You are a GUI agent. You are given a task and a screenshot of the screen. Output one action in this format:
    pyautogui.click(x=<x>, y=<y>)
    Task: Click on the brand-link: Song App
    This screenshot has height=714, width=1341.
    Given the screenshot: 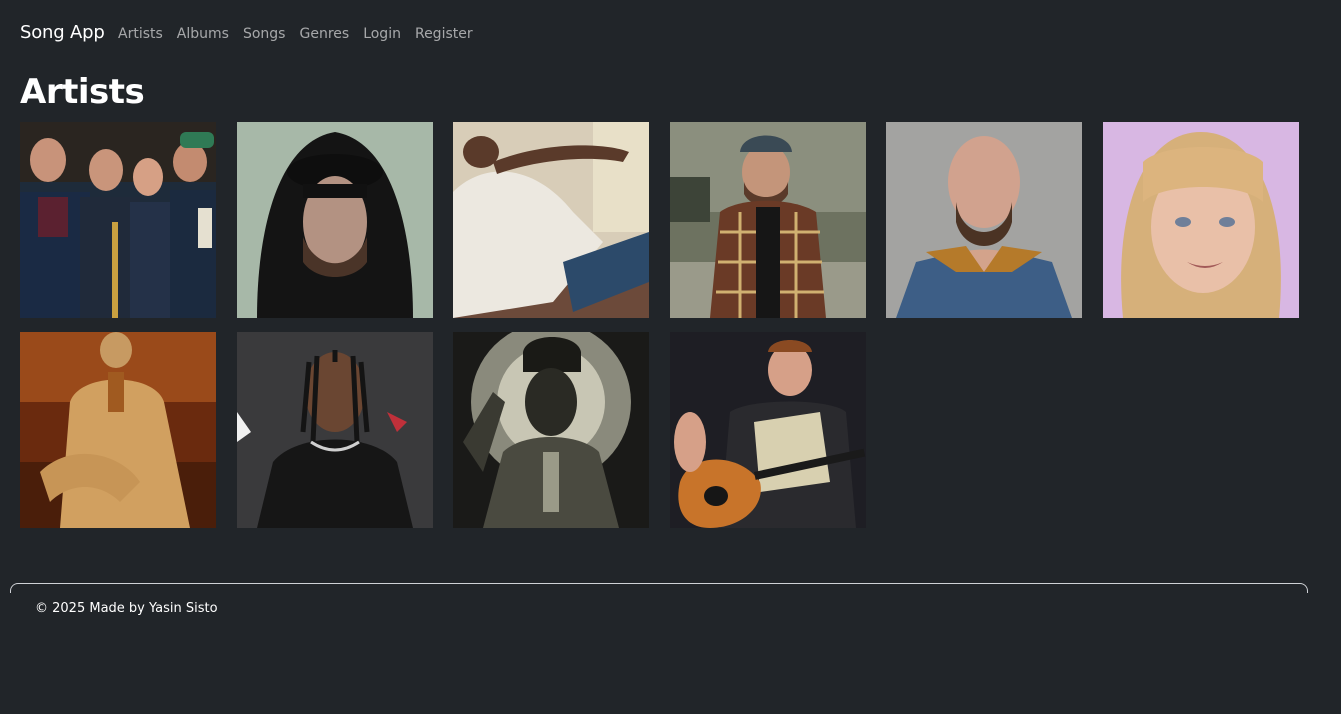 What is the action you would take?
    pyautogui.click(x=62, y=32)
    